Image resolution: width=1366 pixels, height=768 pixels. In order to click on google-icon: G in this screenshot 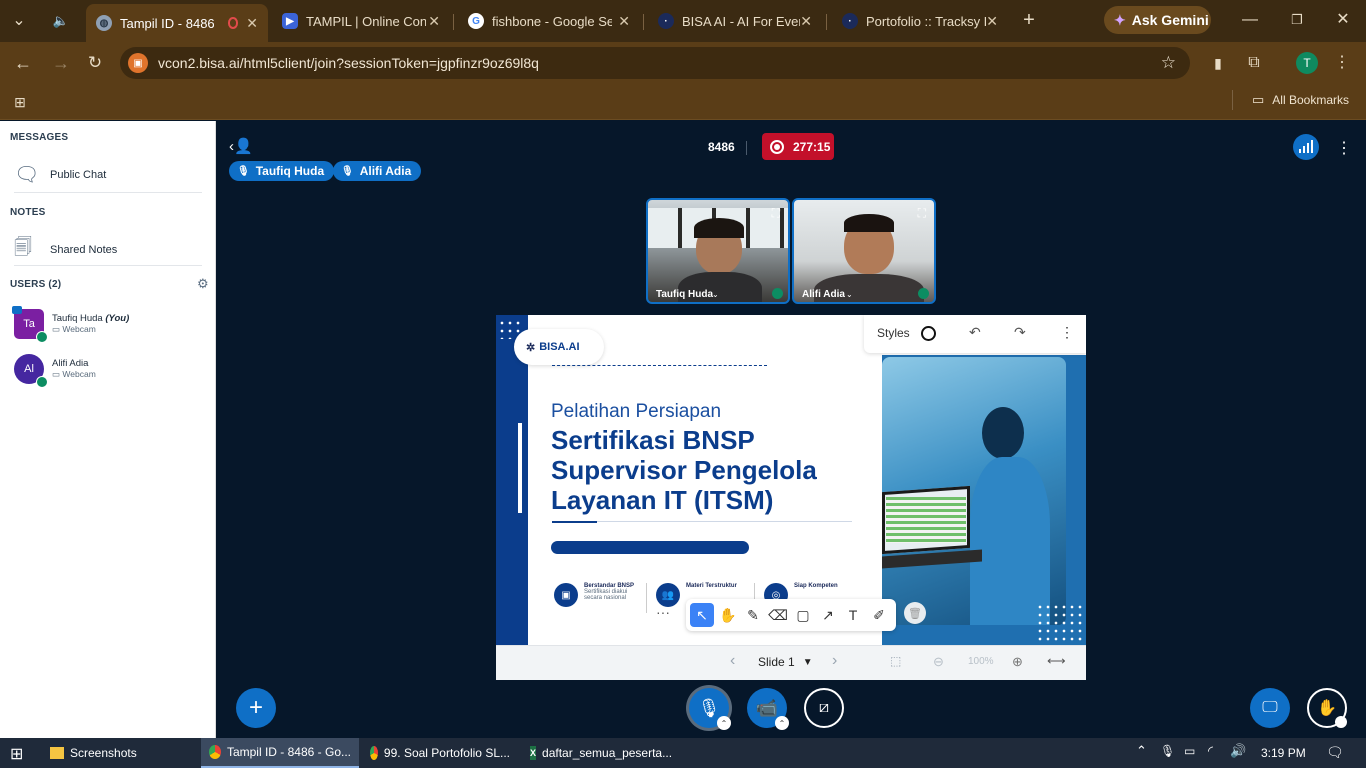, I will do `click(476, 21)`.